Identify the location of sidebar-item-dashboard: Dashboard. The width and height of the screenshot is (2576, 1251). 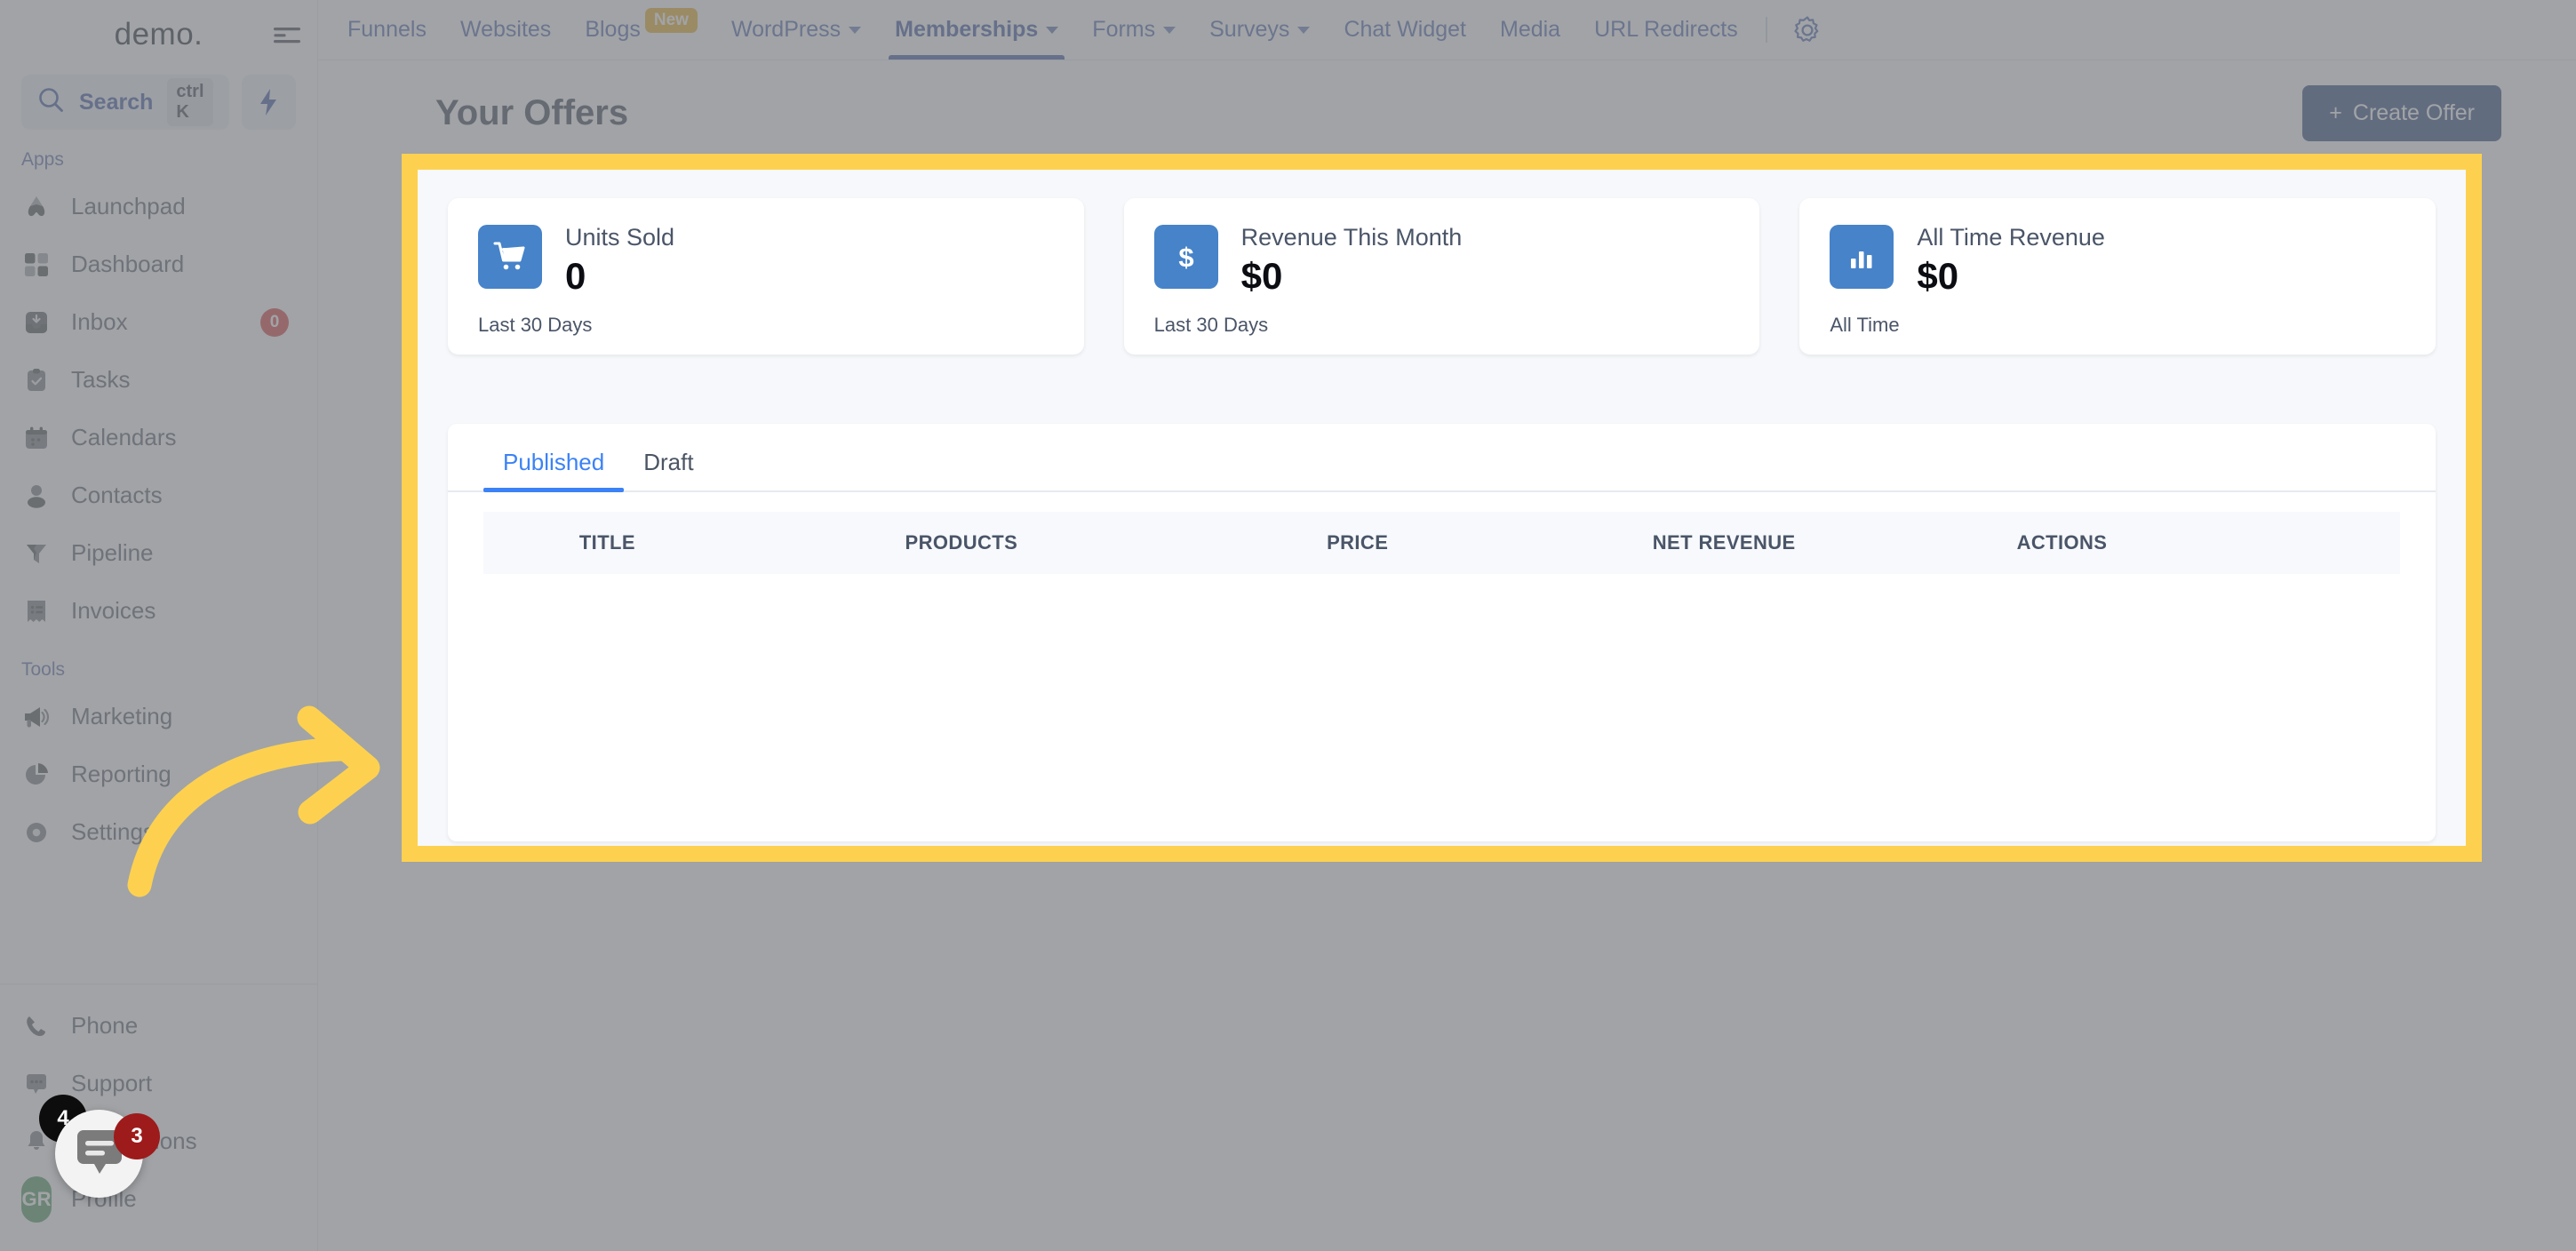
(159, 264).